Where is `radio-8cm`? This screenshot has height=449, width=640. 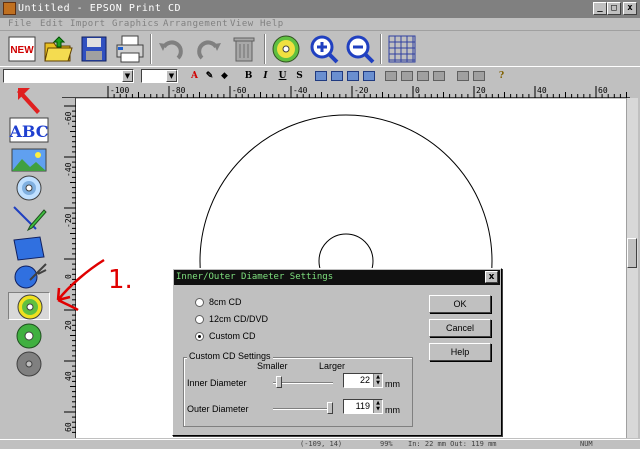
radio-8cm is located at coordinates (199, 302).